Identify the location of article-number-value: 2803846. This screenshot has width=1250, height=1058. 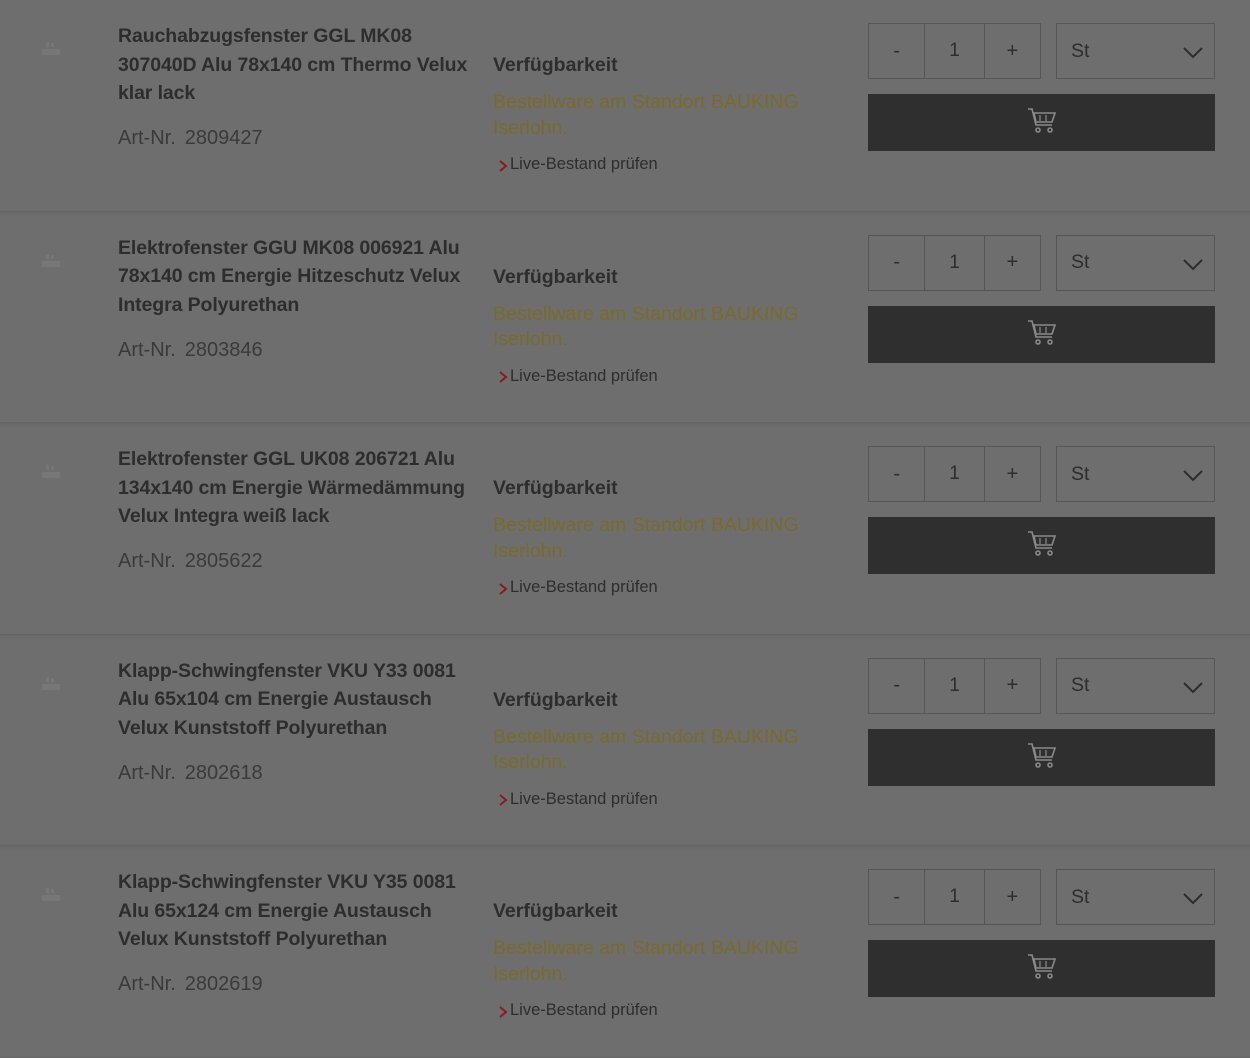
(223, 349).